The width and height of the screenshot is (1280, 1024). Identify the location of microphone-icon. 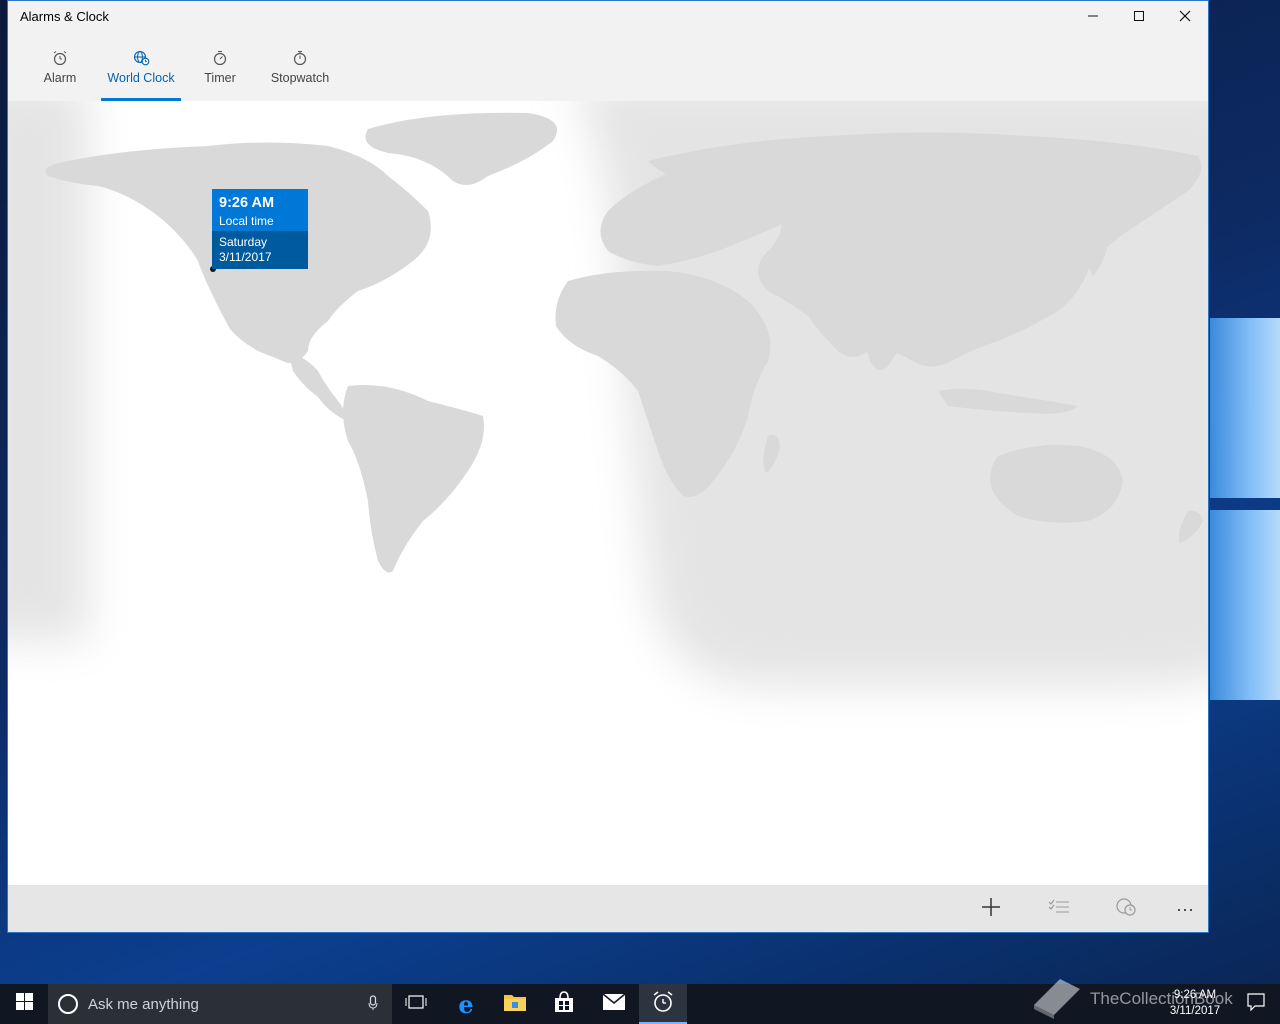
(373, 1004).